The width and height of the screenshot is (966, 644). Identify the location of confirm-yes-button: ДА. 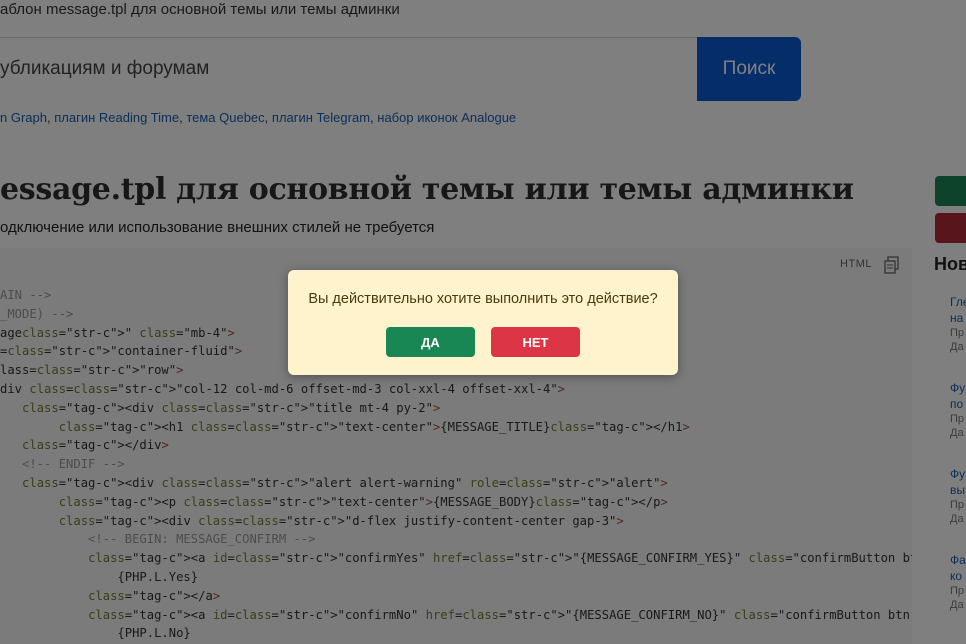
(430, 342).